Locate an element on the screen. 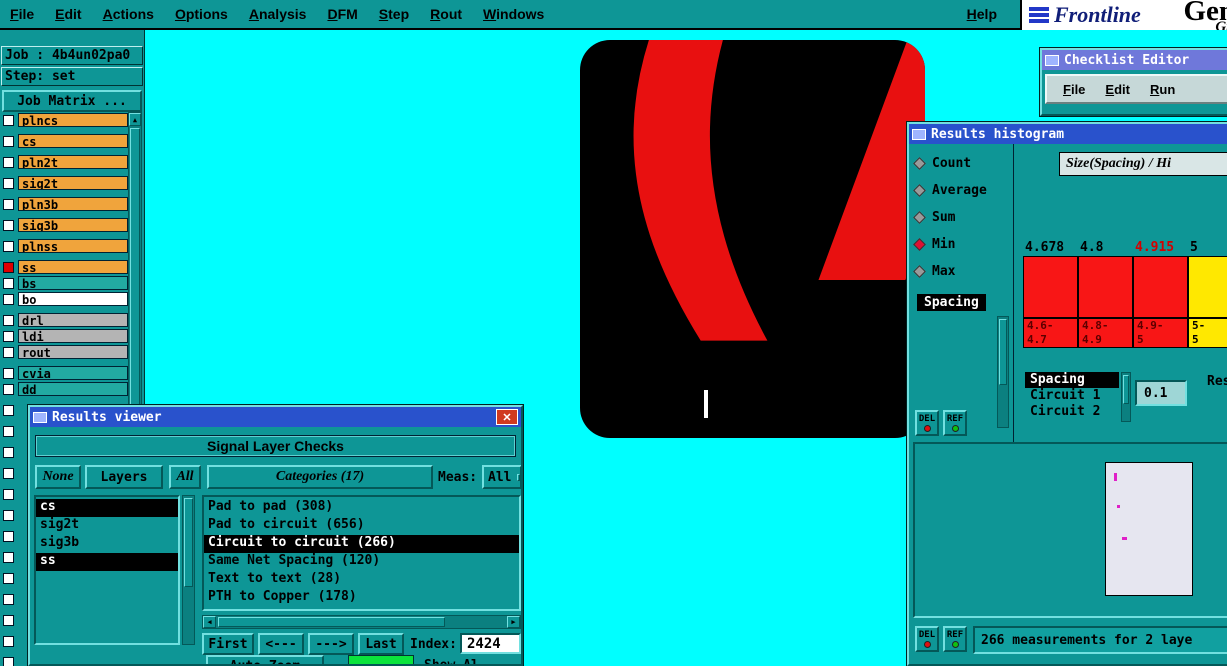 Image resolution: width=1227 pixels, height=666 pixels. layer-row: bs is located at coordinates (64, 283).